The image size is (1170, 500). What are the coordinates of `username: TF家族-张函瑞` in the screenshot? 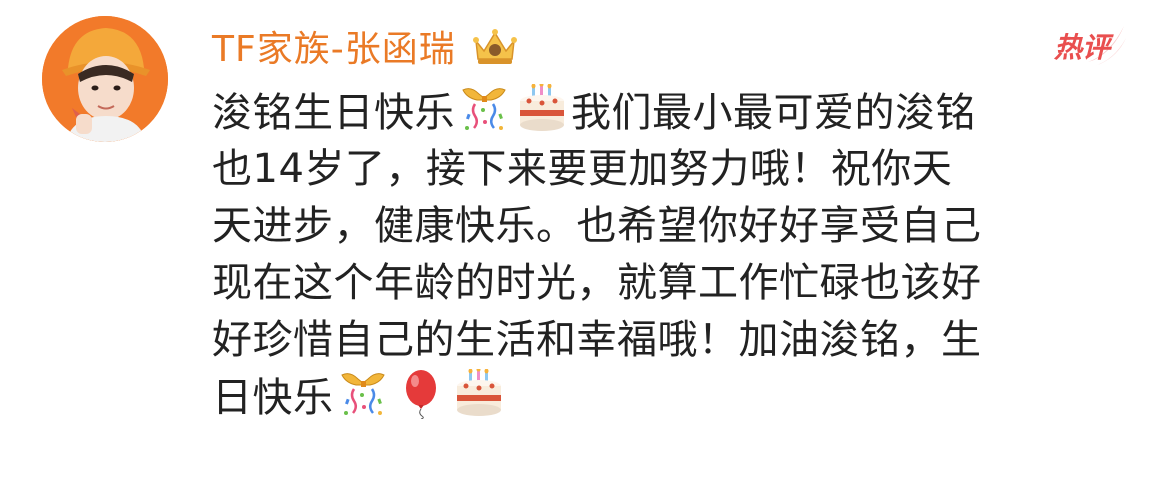 It's located at (334, 46).